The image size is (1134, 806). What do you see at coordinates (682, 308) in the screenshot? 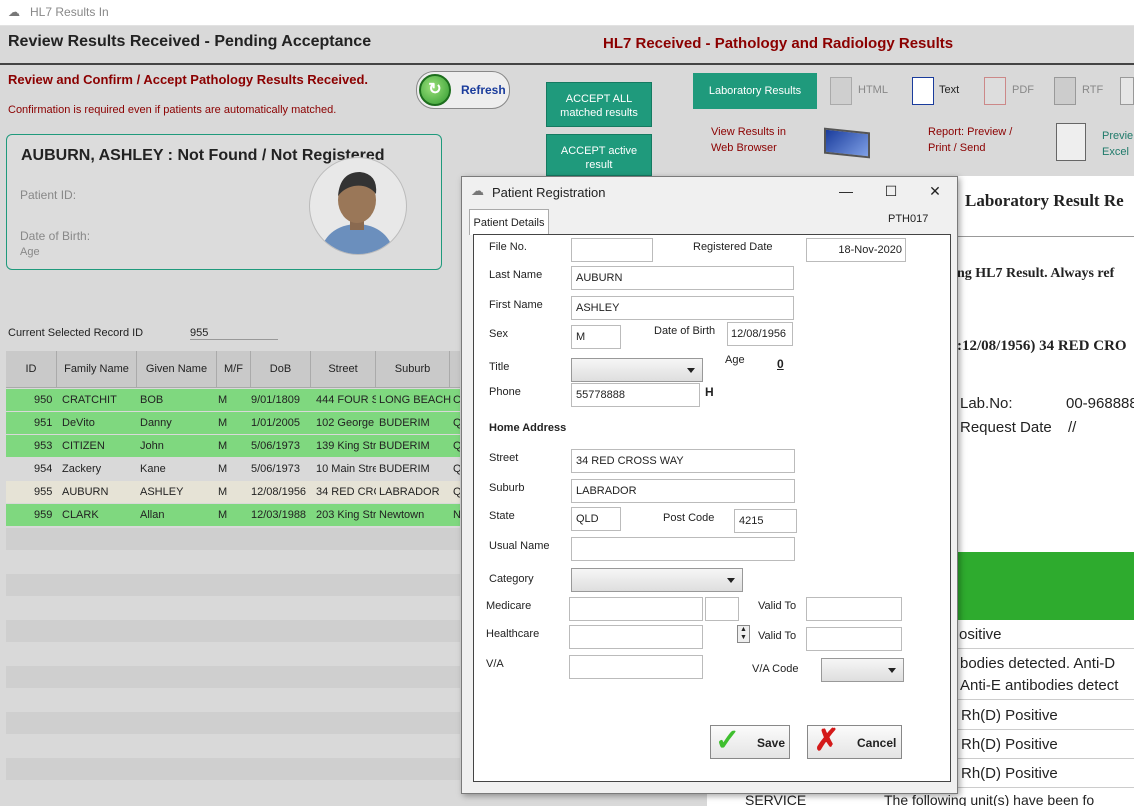
I see `first-name-field: ASHLEY` at bounding box center [682, 308].